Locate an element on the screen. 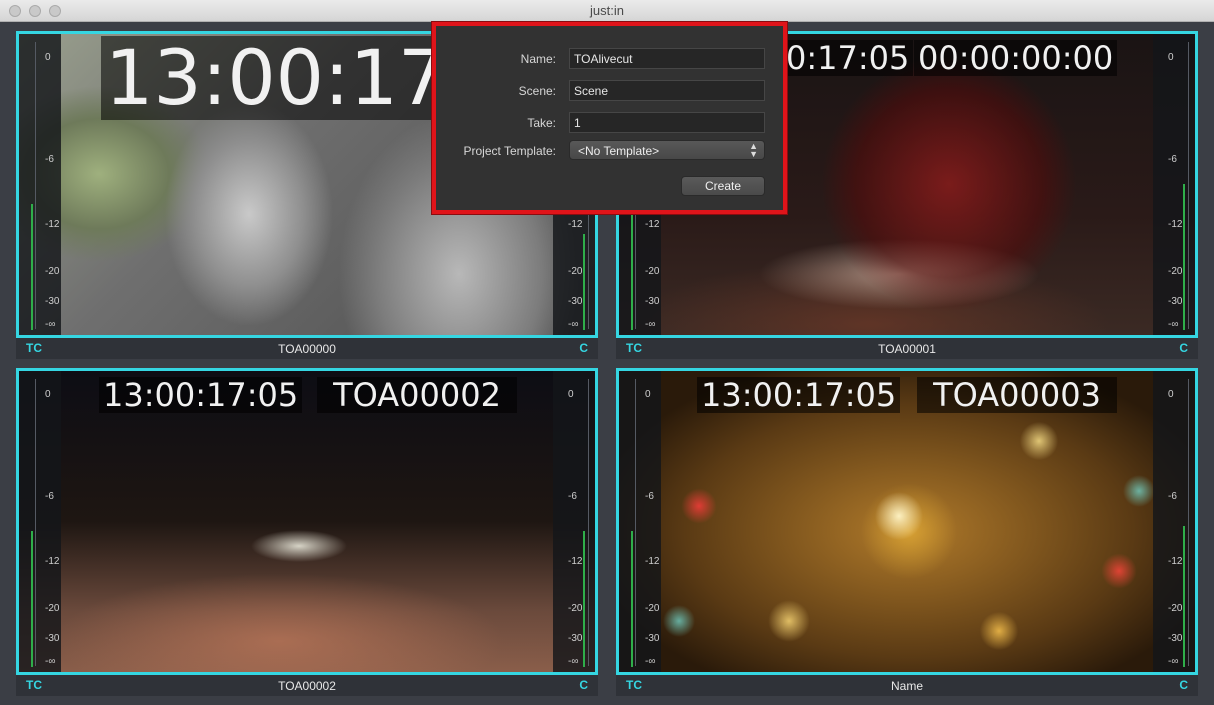 The image size is (1214, 705). window-title: just:in is located at coordinates (607, 10).